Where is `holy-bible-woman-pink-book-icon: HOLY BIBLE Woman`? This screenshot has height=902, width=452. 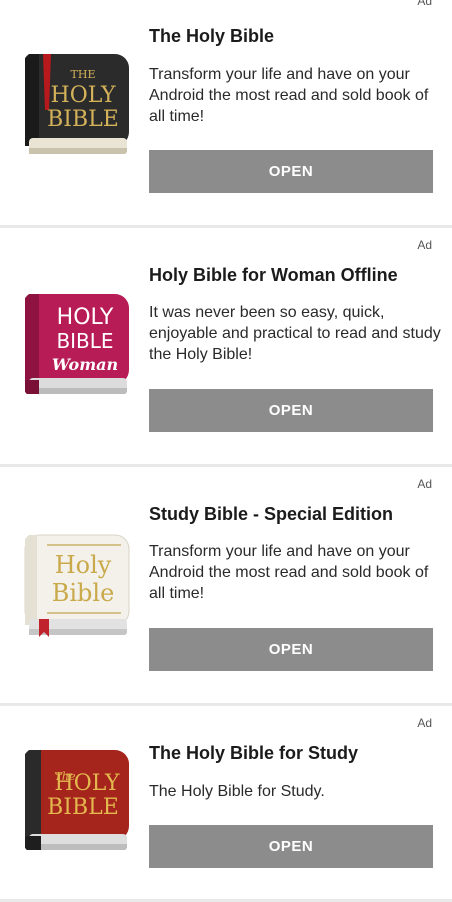
holy-bible-woman-pink-book-icon: HOLY BIBLE Woman is located at coordinates (76, 345).